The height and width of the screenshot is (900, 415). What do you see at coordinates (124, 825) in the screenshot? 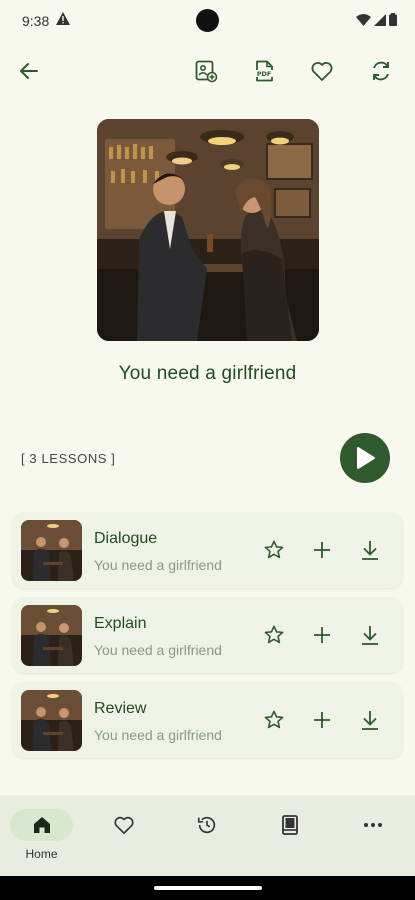
I see `heart-icon` at bounding box center [124, 825].